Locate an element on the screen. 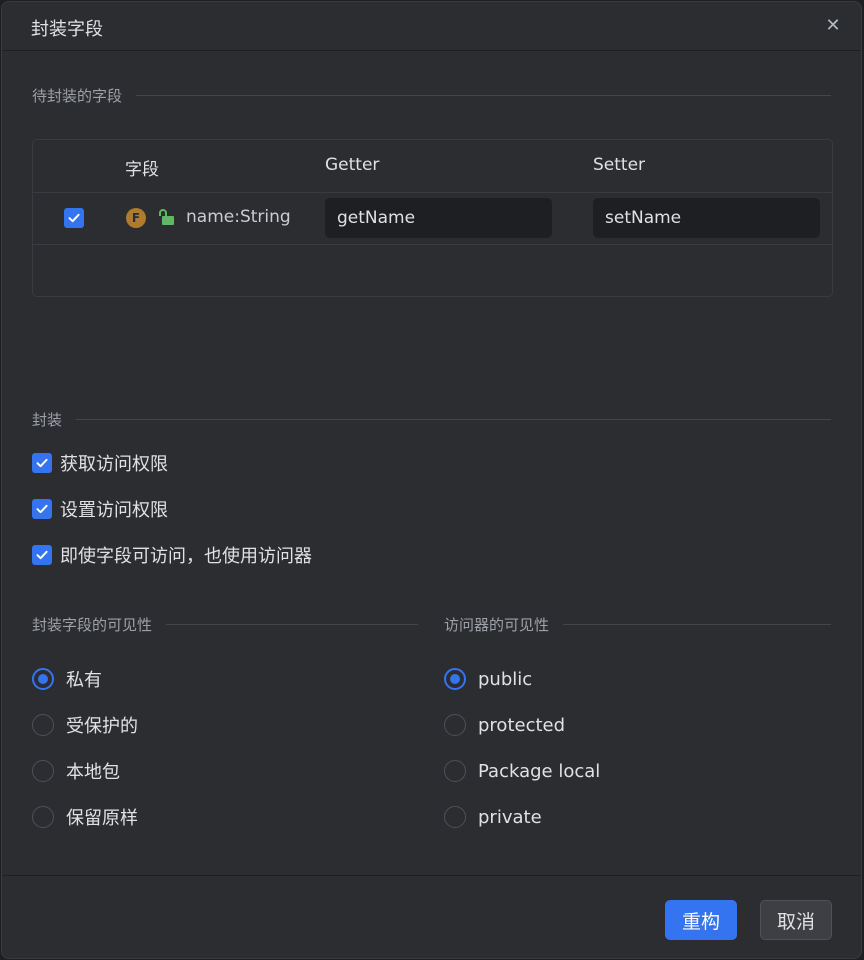 The width and height of the screenshot is (864, 960). field-visibility-protected: 受保护的 is located at coordinates (85, 725).